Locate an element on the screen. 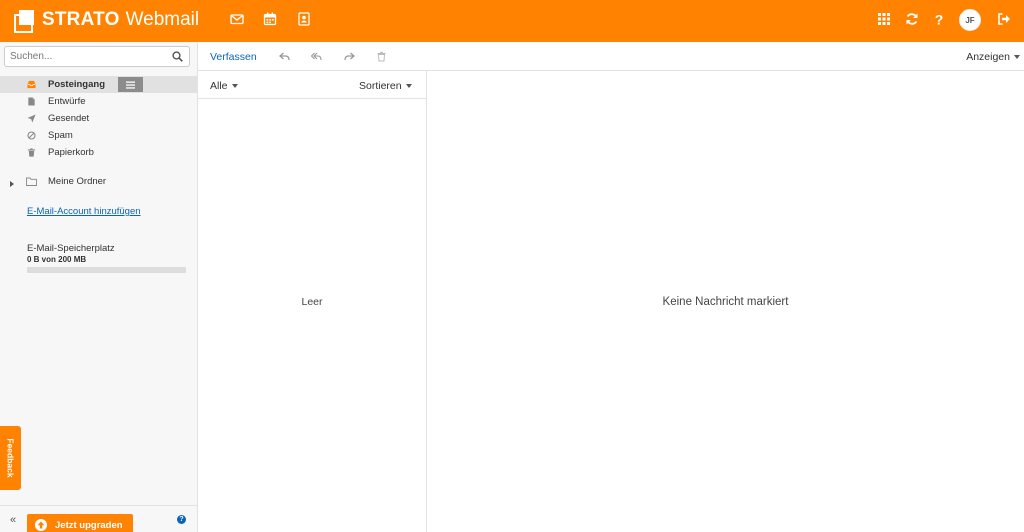 This screenshot has width=1024, height=532. mail-icon is located at coordinates (237, 19).